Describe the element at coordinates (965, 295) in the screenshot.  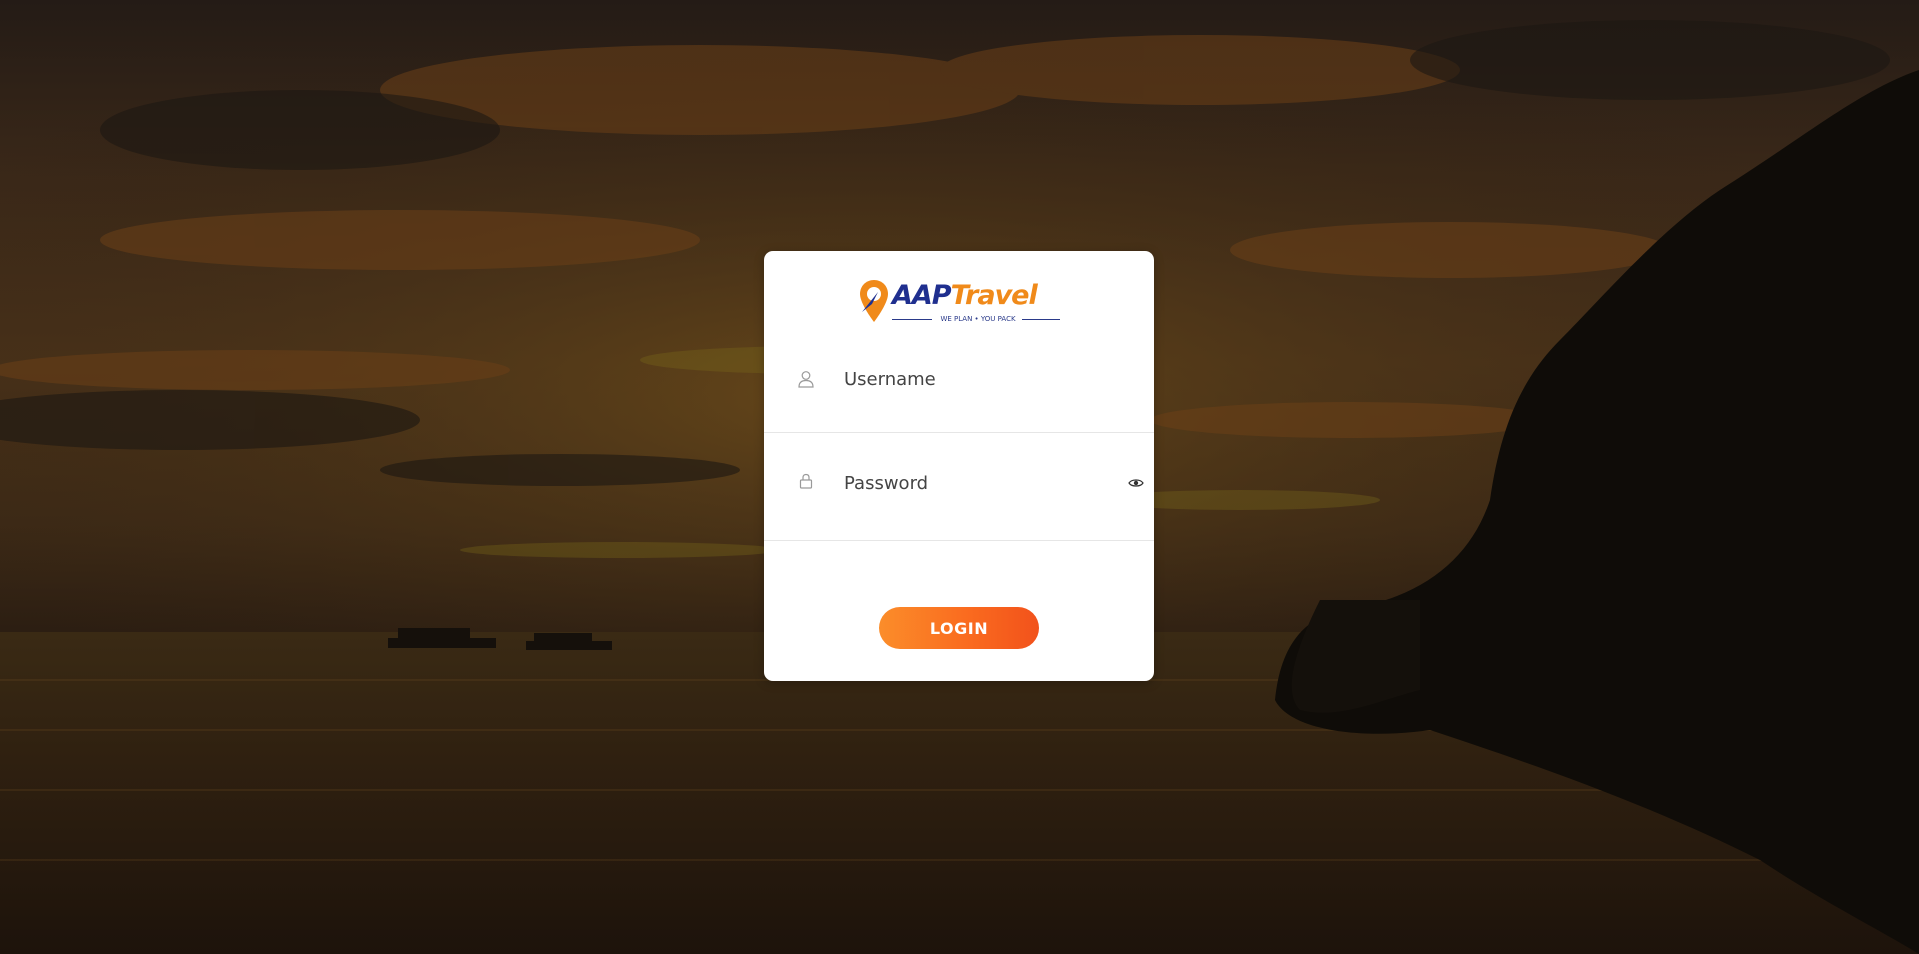
I see `brand-name: AAPTravel` at that location.